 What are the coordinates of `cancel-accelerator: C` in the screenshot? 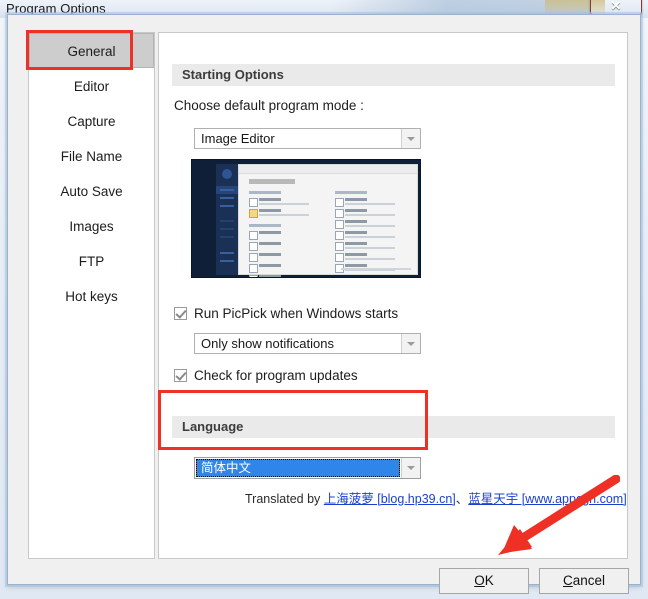 It's located at (567, 580).